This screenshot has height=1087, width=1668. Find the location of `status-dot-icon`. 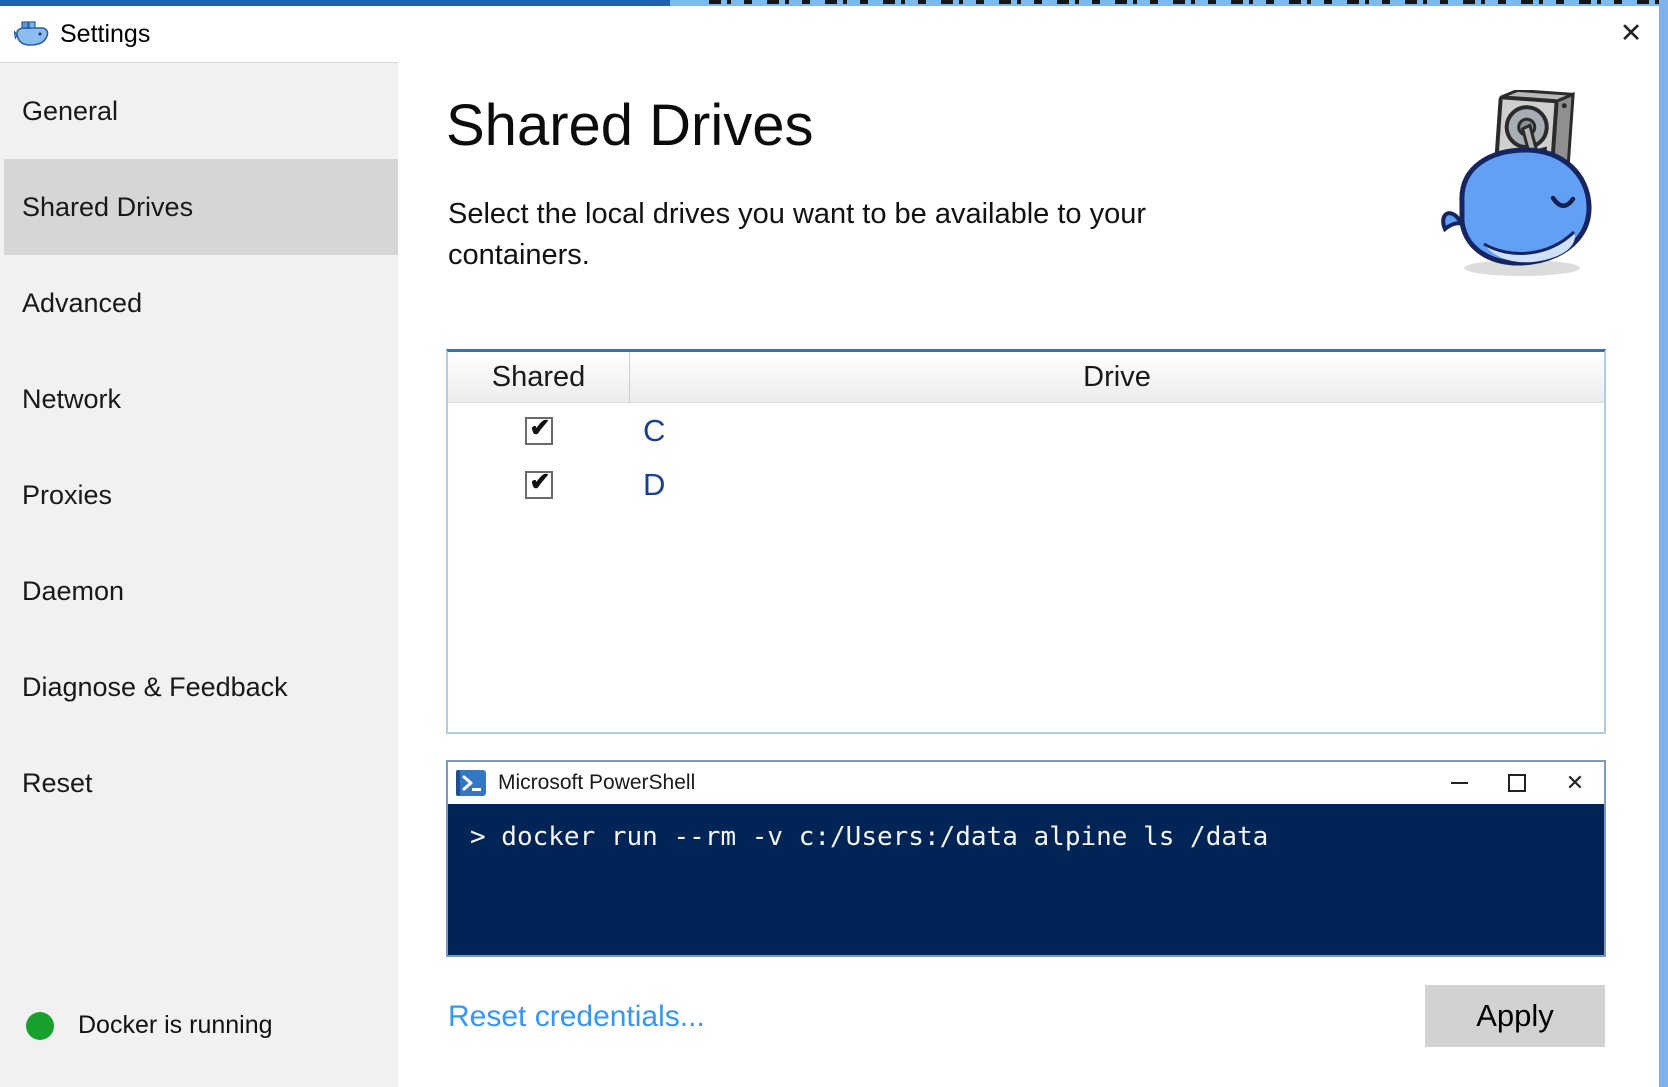

status-dot-icon is located at coordinates (40, 1025).